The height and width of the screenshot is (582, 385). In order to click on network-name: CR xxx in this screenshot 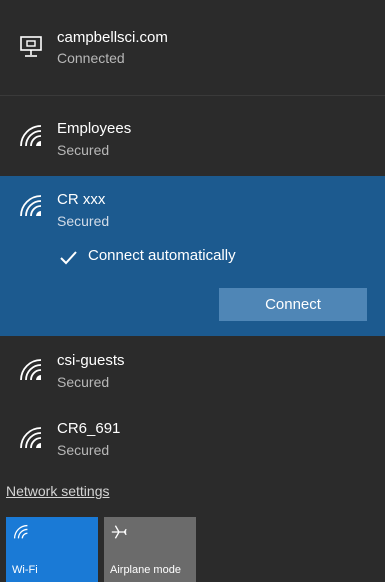, I will do `click(81, 199)`.